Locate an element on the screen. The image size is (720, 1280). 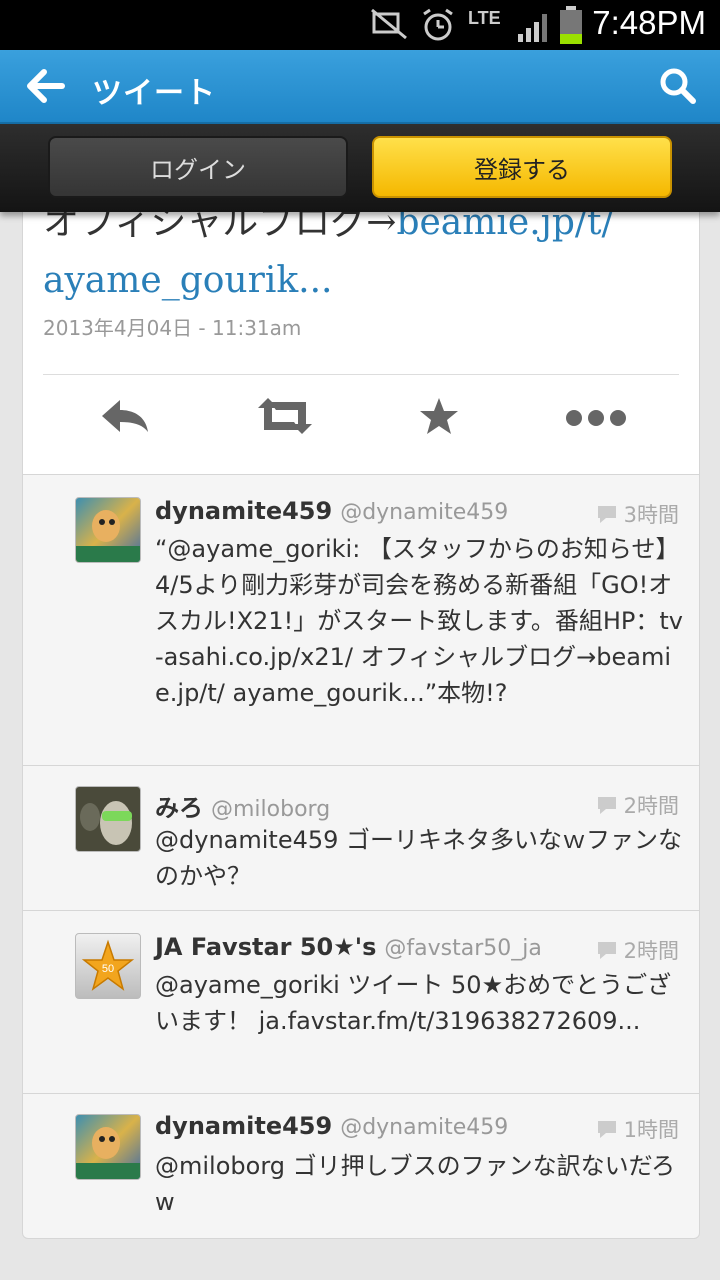
app-bar: ツイート is located at coordinates (360, 87).